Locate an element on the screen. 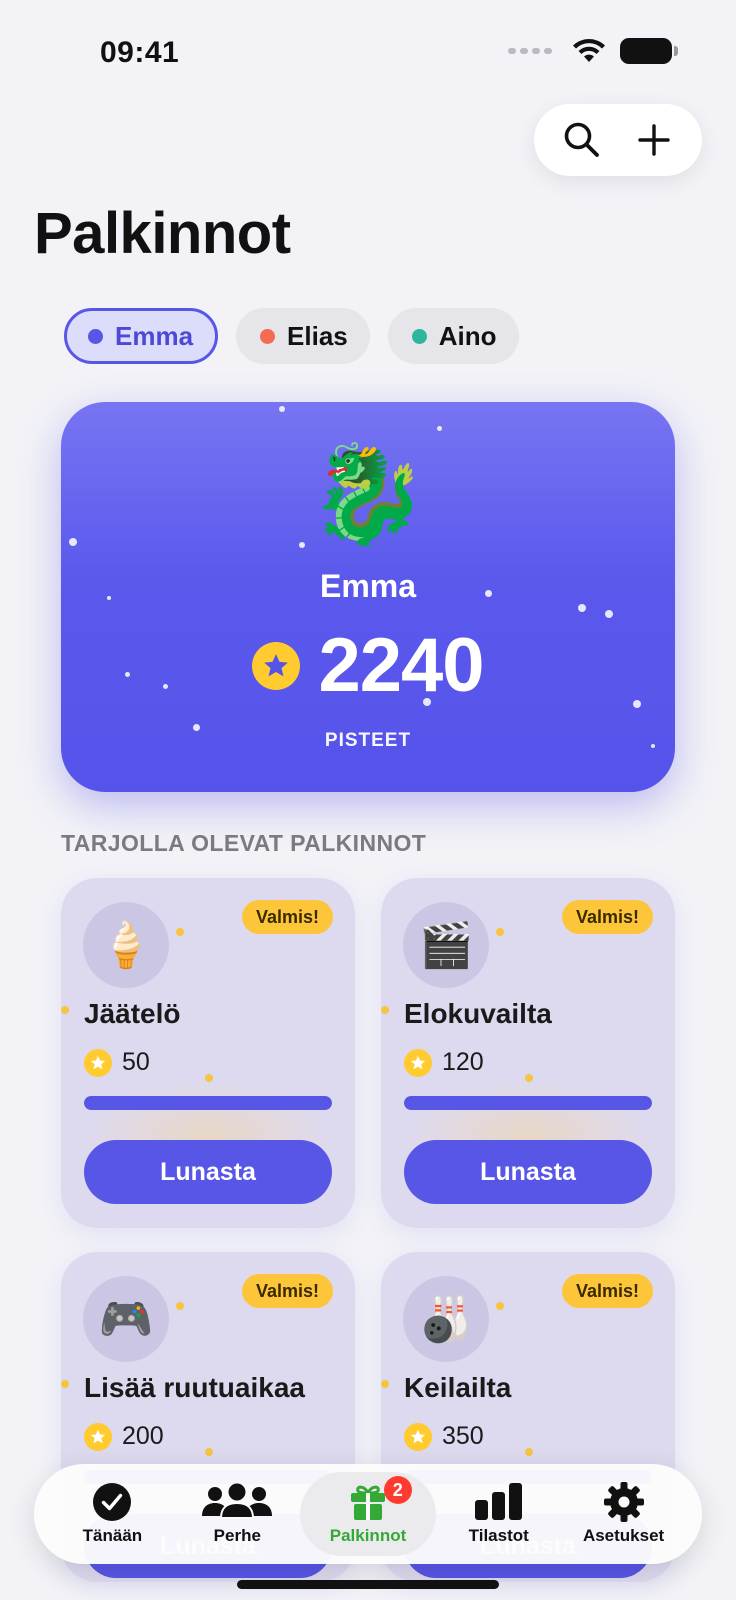 The width and height of the screenshot is (736, 1600). reward-cost-value: 120 is located at coordinates (463, 1062).